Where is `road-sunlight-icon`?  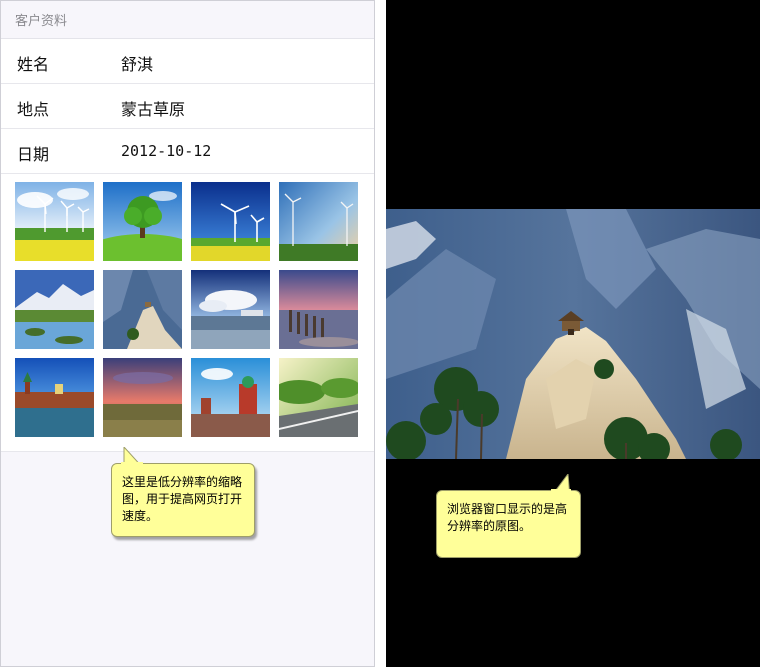
road-sunlight-icon is located at coordinates (318, 397).